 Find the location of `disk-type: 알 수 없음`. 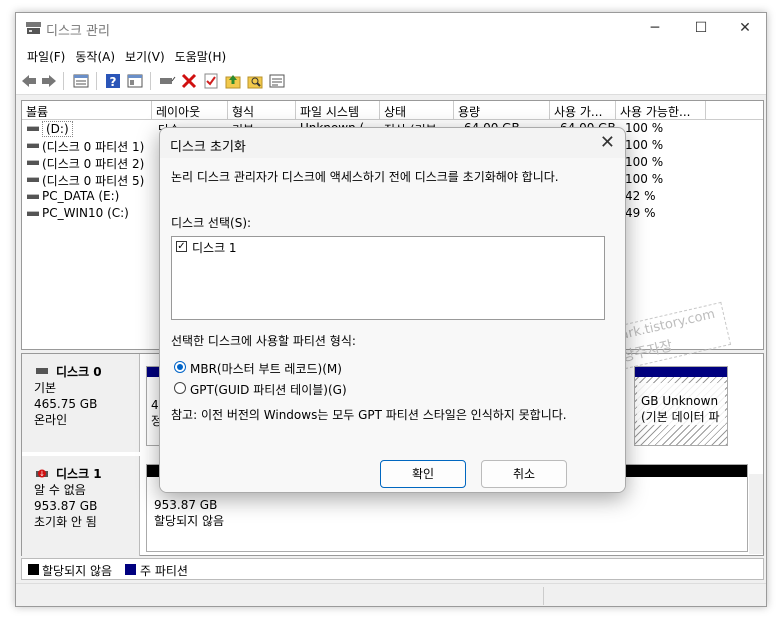

disk-type: 알 수 없음 is located at coordinates (60, 490).